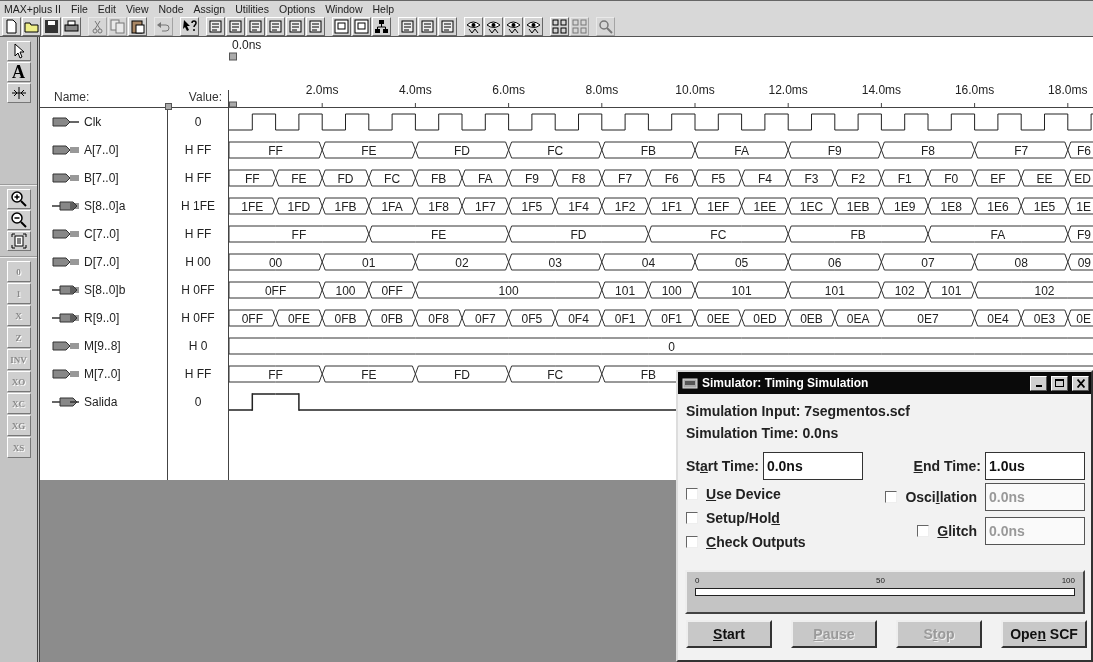 The width and height of the screenshot is (1093, 662). I want to click on start-time-field: 0.0ns, so click(812, 466).